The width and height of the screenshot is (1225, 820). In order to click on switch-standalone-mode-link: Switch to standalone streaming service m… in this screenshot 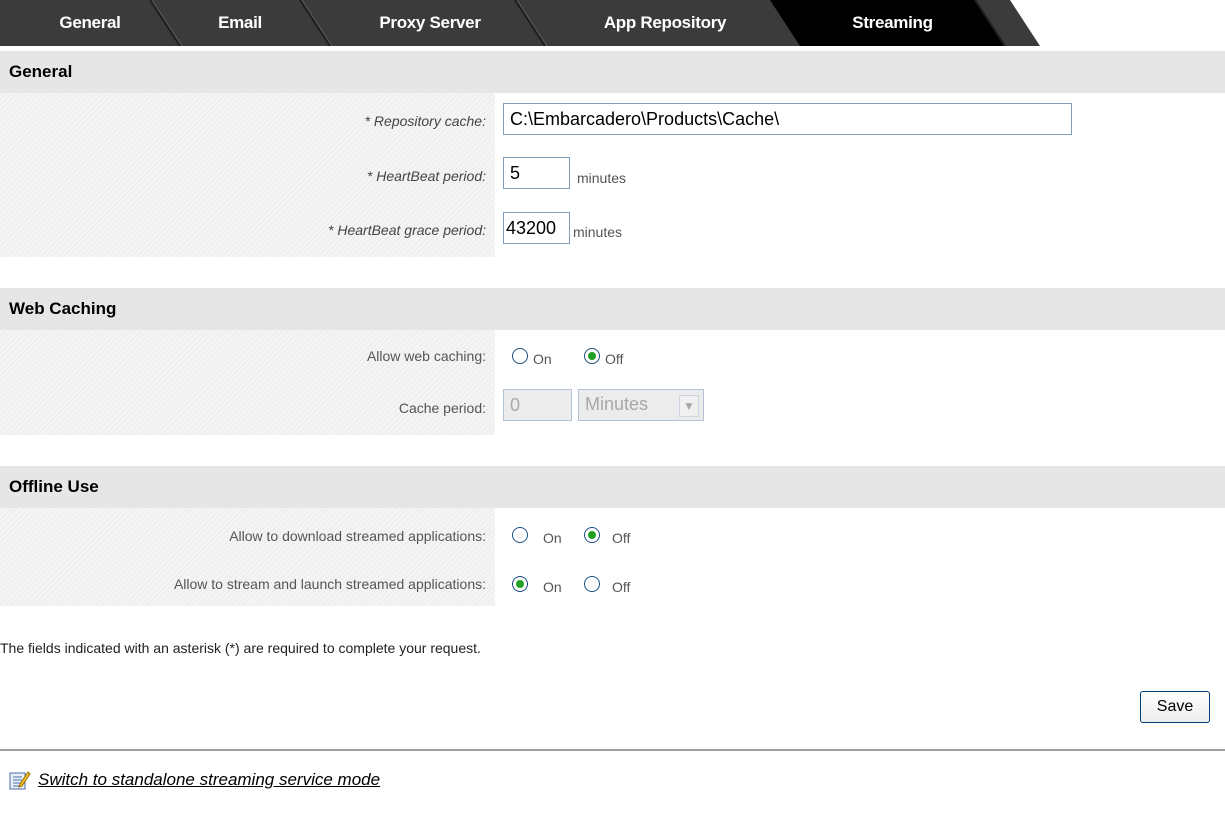, I will do `click(209, 780)`.